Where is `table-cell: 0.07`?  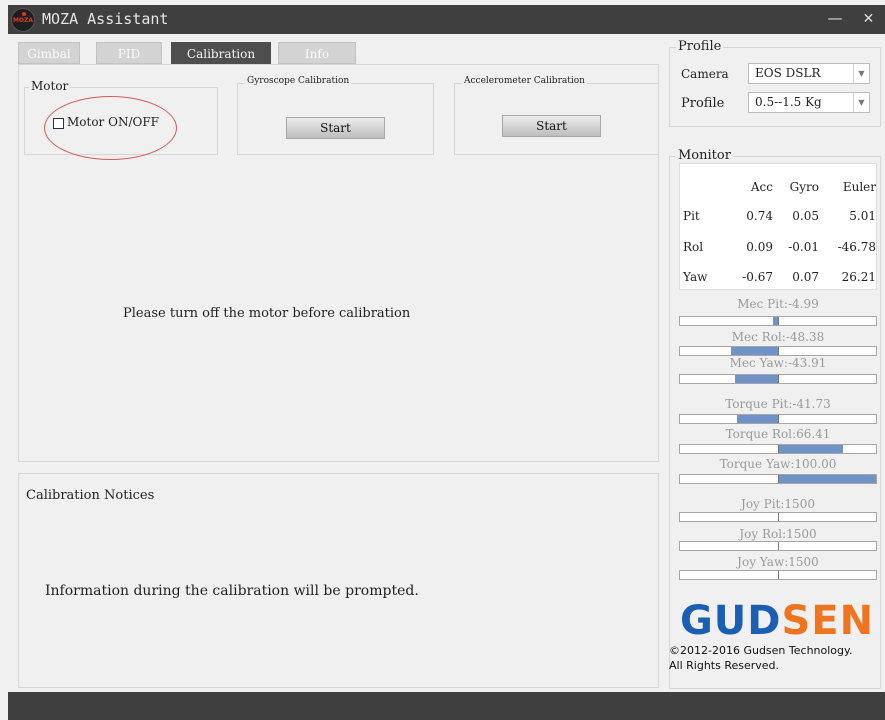
table-cell: 0.07 is located at coordinates (805, 277).